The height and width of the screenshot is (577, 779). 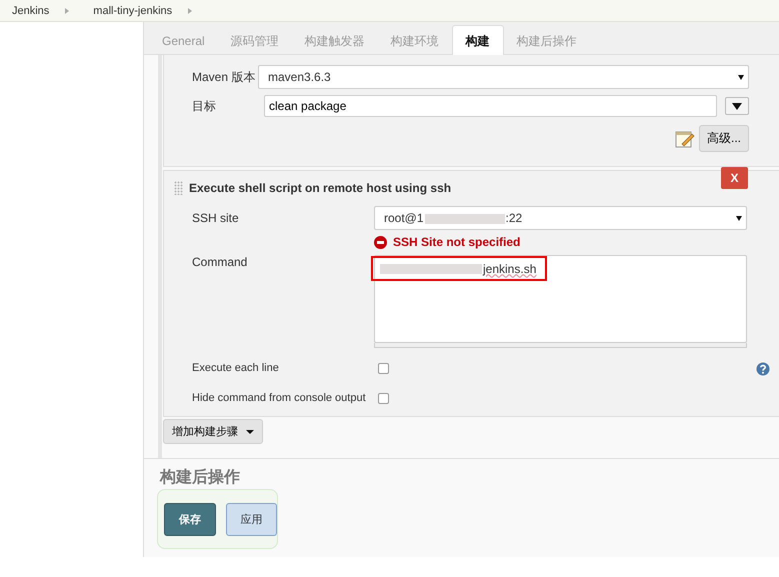 What do you see at coordinates (132, 10) in the screenshot?
I see `breadcrumb-link: mall-tiny-jenkins` at bounding box center [132, 10].